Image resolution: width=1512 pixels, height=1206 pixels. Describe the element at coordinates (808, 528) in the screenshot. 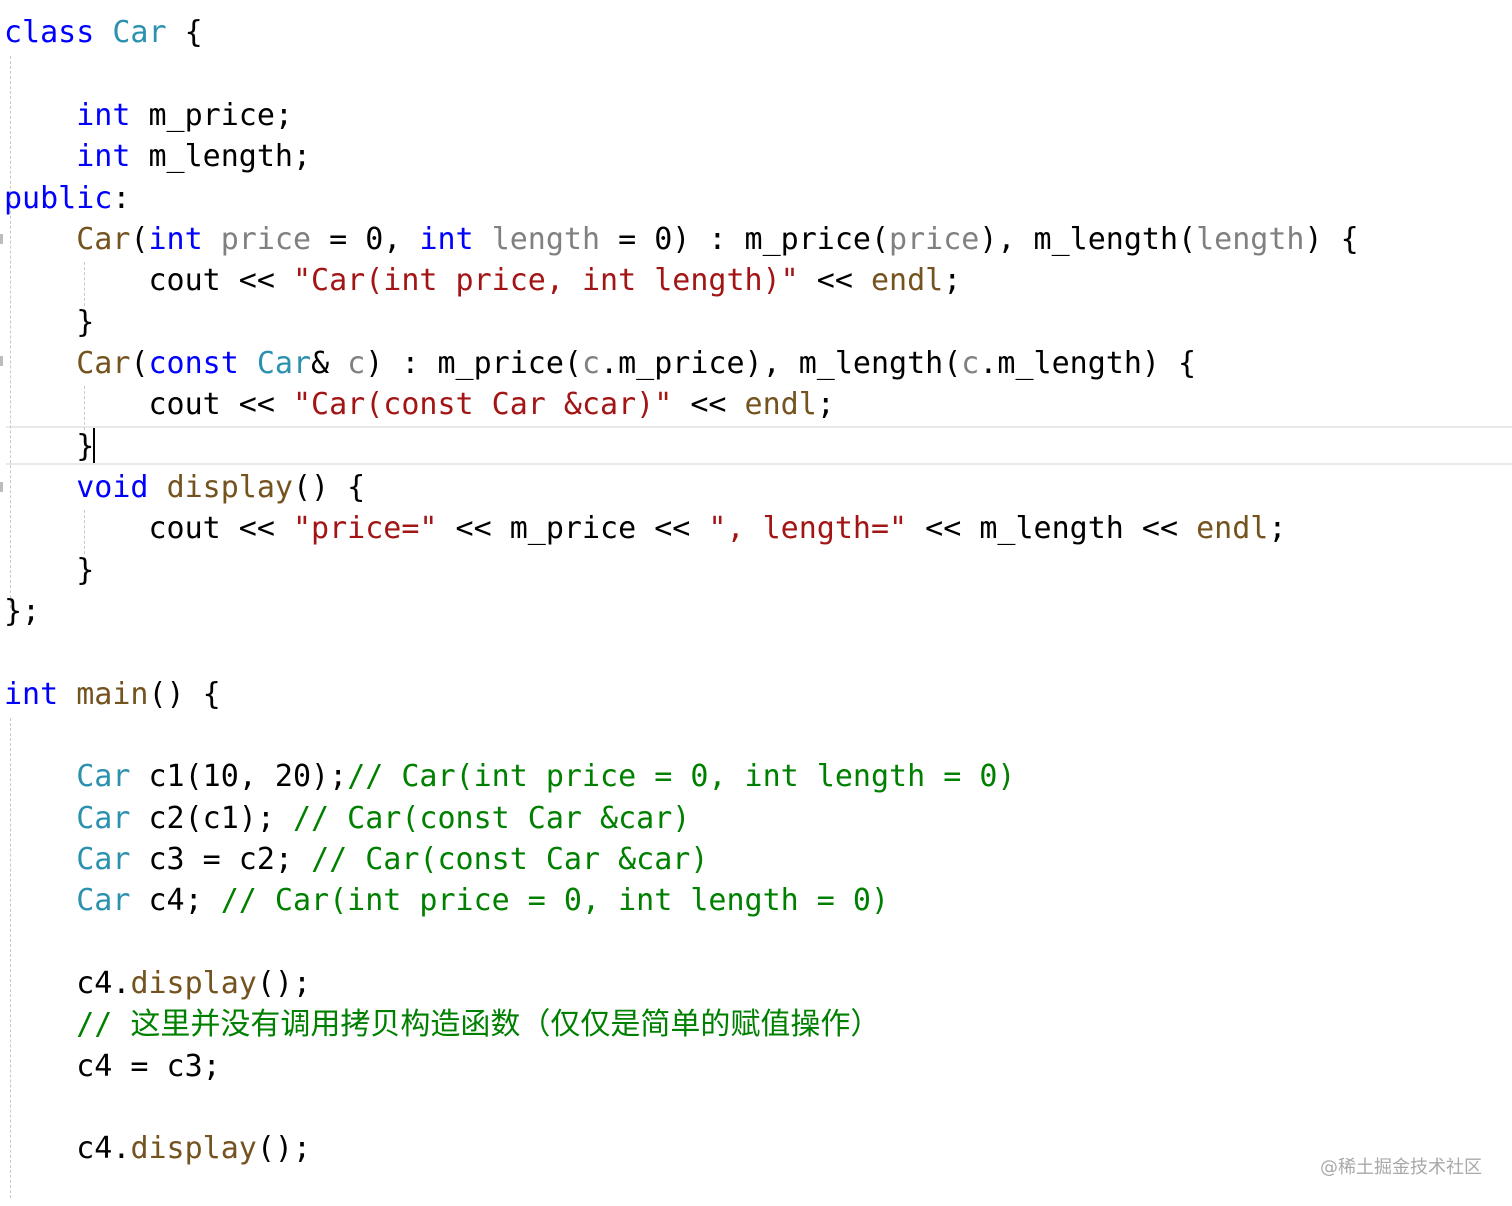

I see `code-token-string: ", length="` at that location.